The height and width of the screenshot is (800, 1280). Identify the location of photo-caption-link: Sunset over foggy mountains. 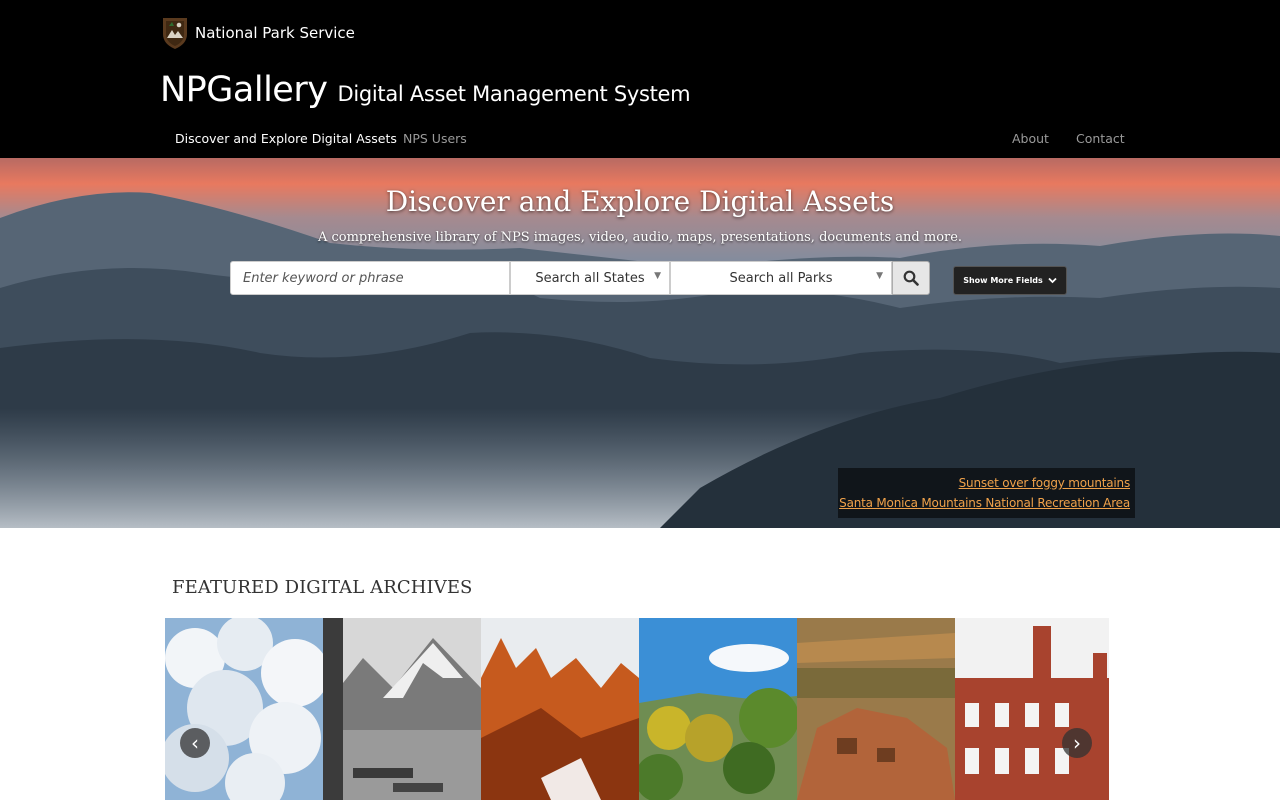
(984, 483).